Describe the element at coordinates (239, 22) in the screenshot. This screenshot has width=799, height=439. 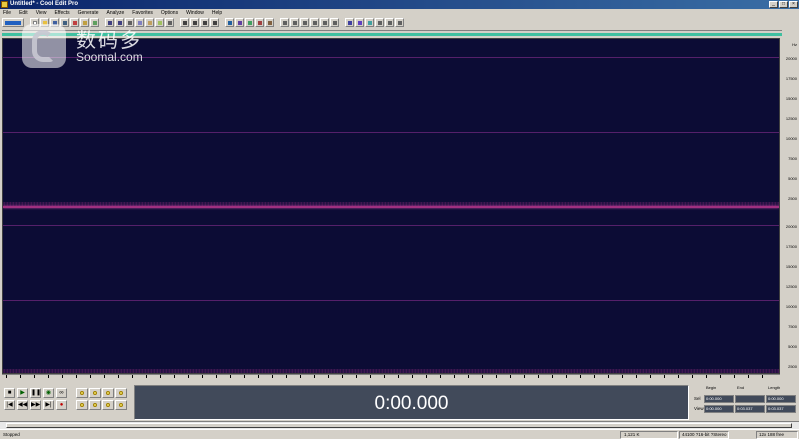
I see `spectral-view-button` at that location.